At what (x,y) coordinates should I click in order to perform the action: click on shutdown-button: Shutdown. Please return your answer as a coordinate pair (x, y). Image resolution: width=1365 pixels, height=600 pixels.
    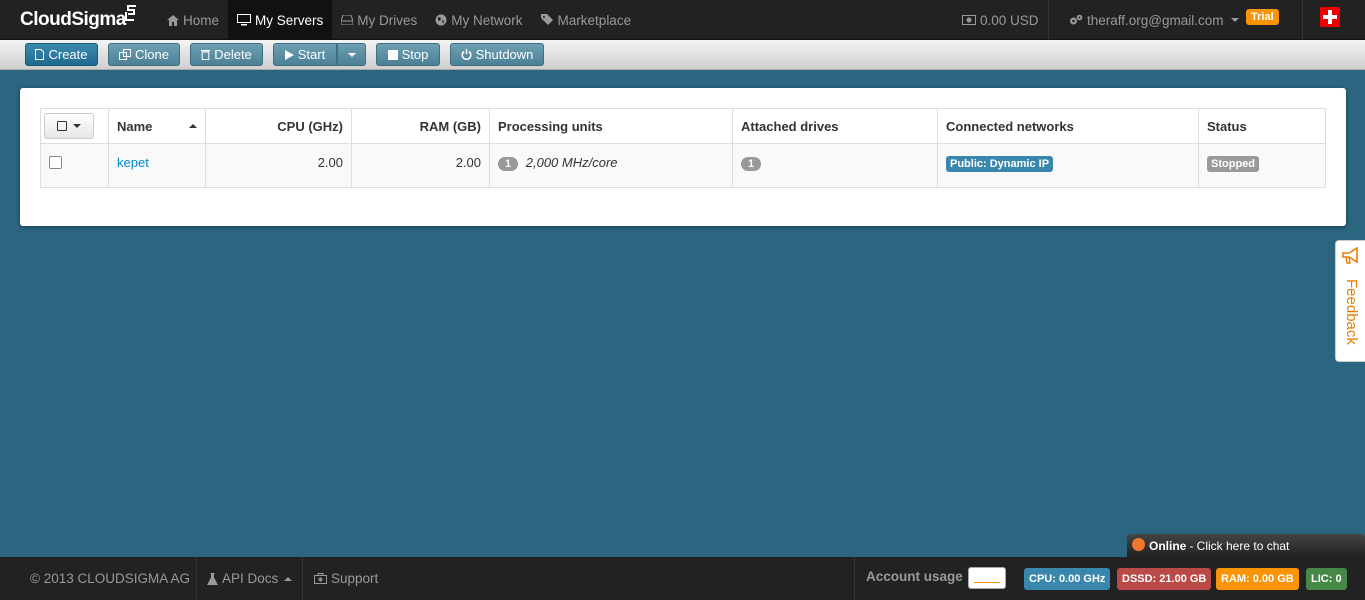
    Looking at the image, I should click on (497, 54).